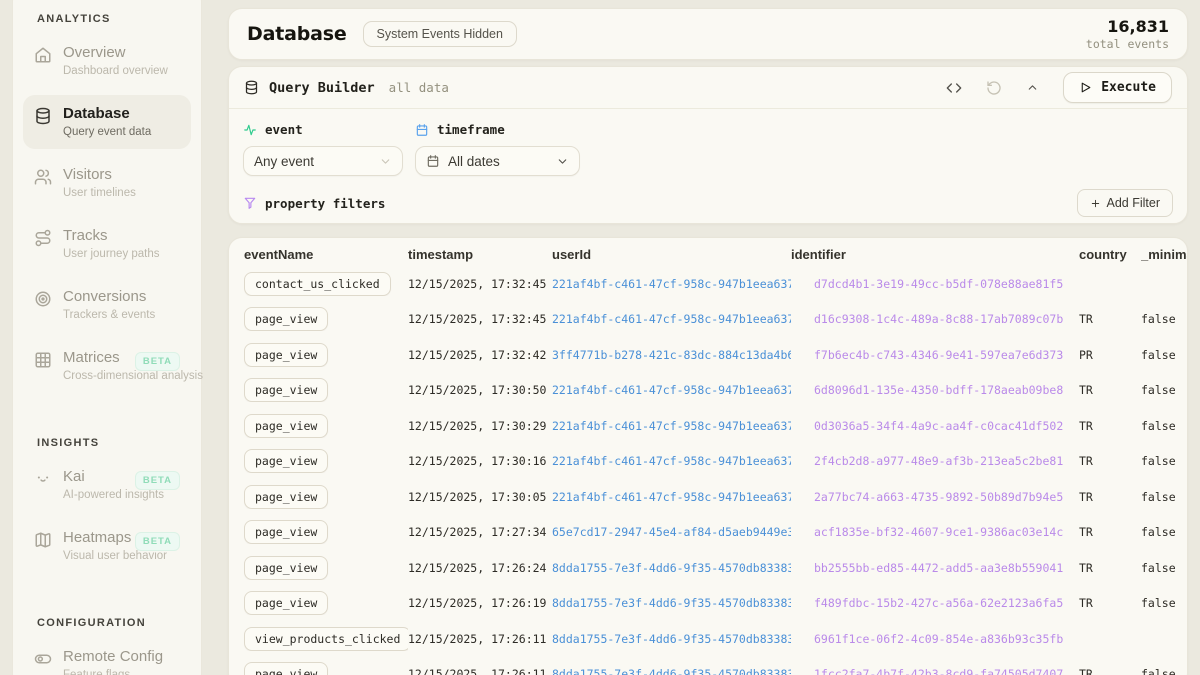  Describe the element at coordinates (935, 567) in the screenshot. I see `identifier-cell: bb2555bb-ed85-4472-add5-aa3e8b559041` at that location.